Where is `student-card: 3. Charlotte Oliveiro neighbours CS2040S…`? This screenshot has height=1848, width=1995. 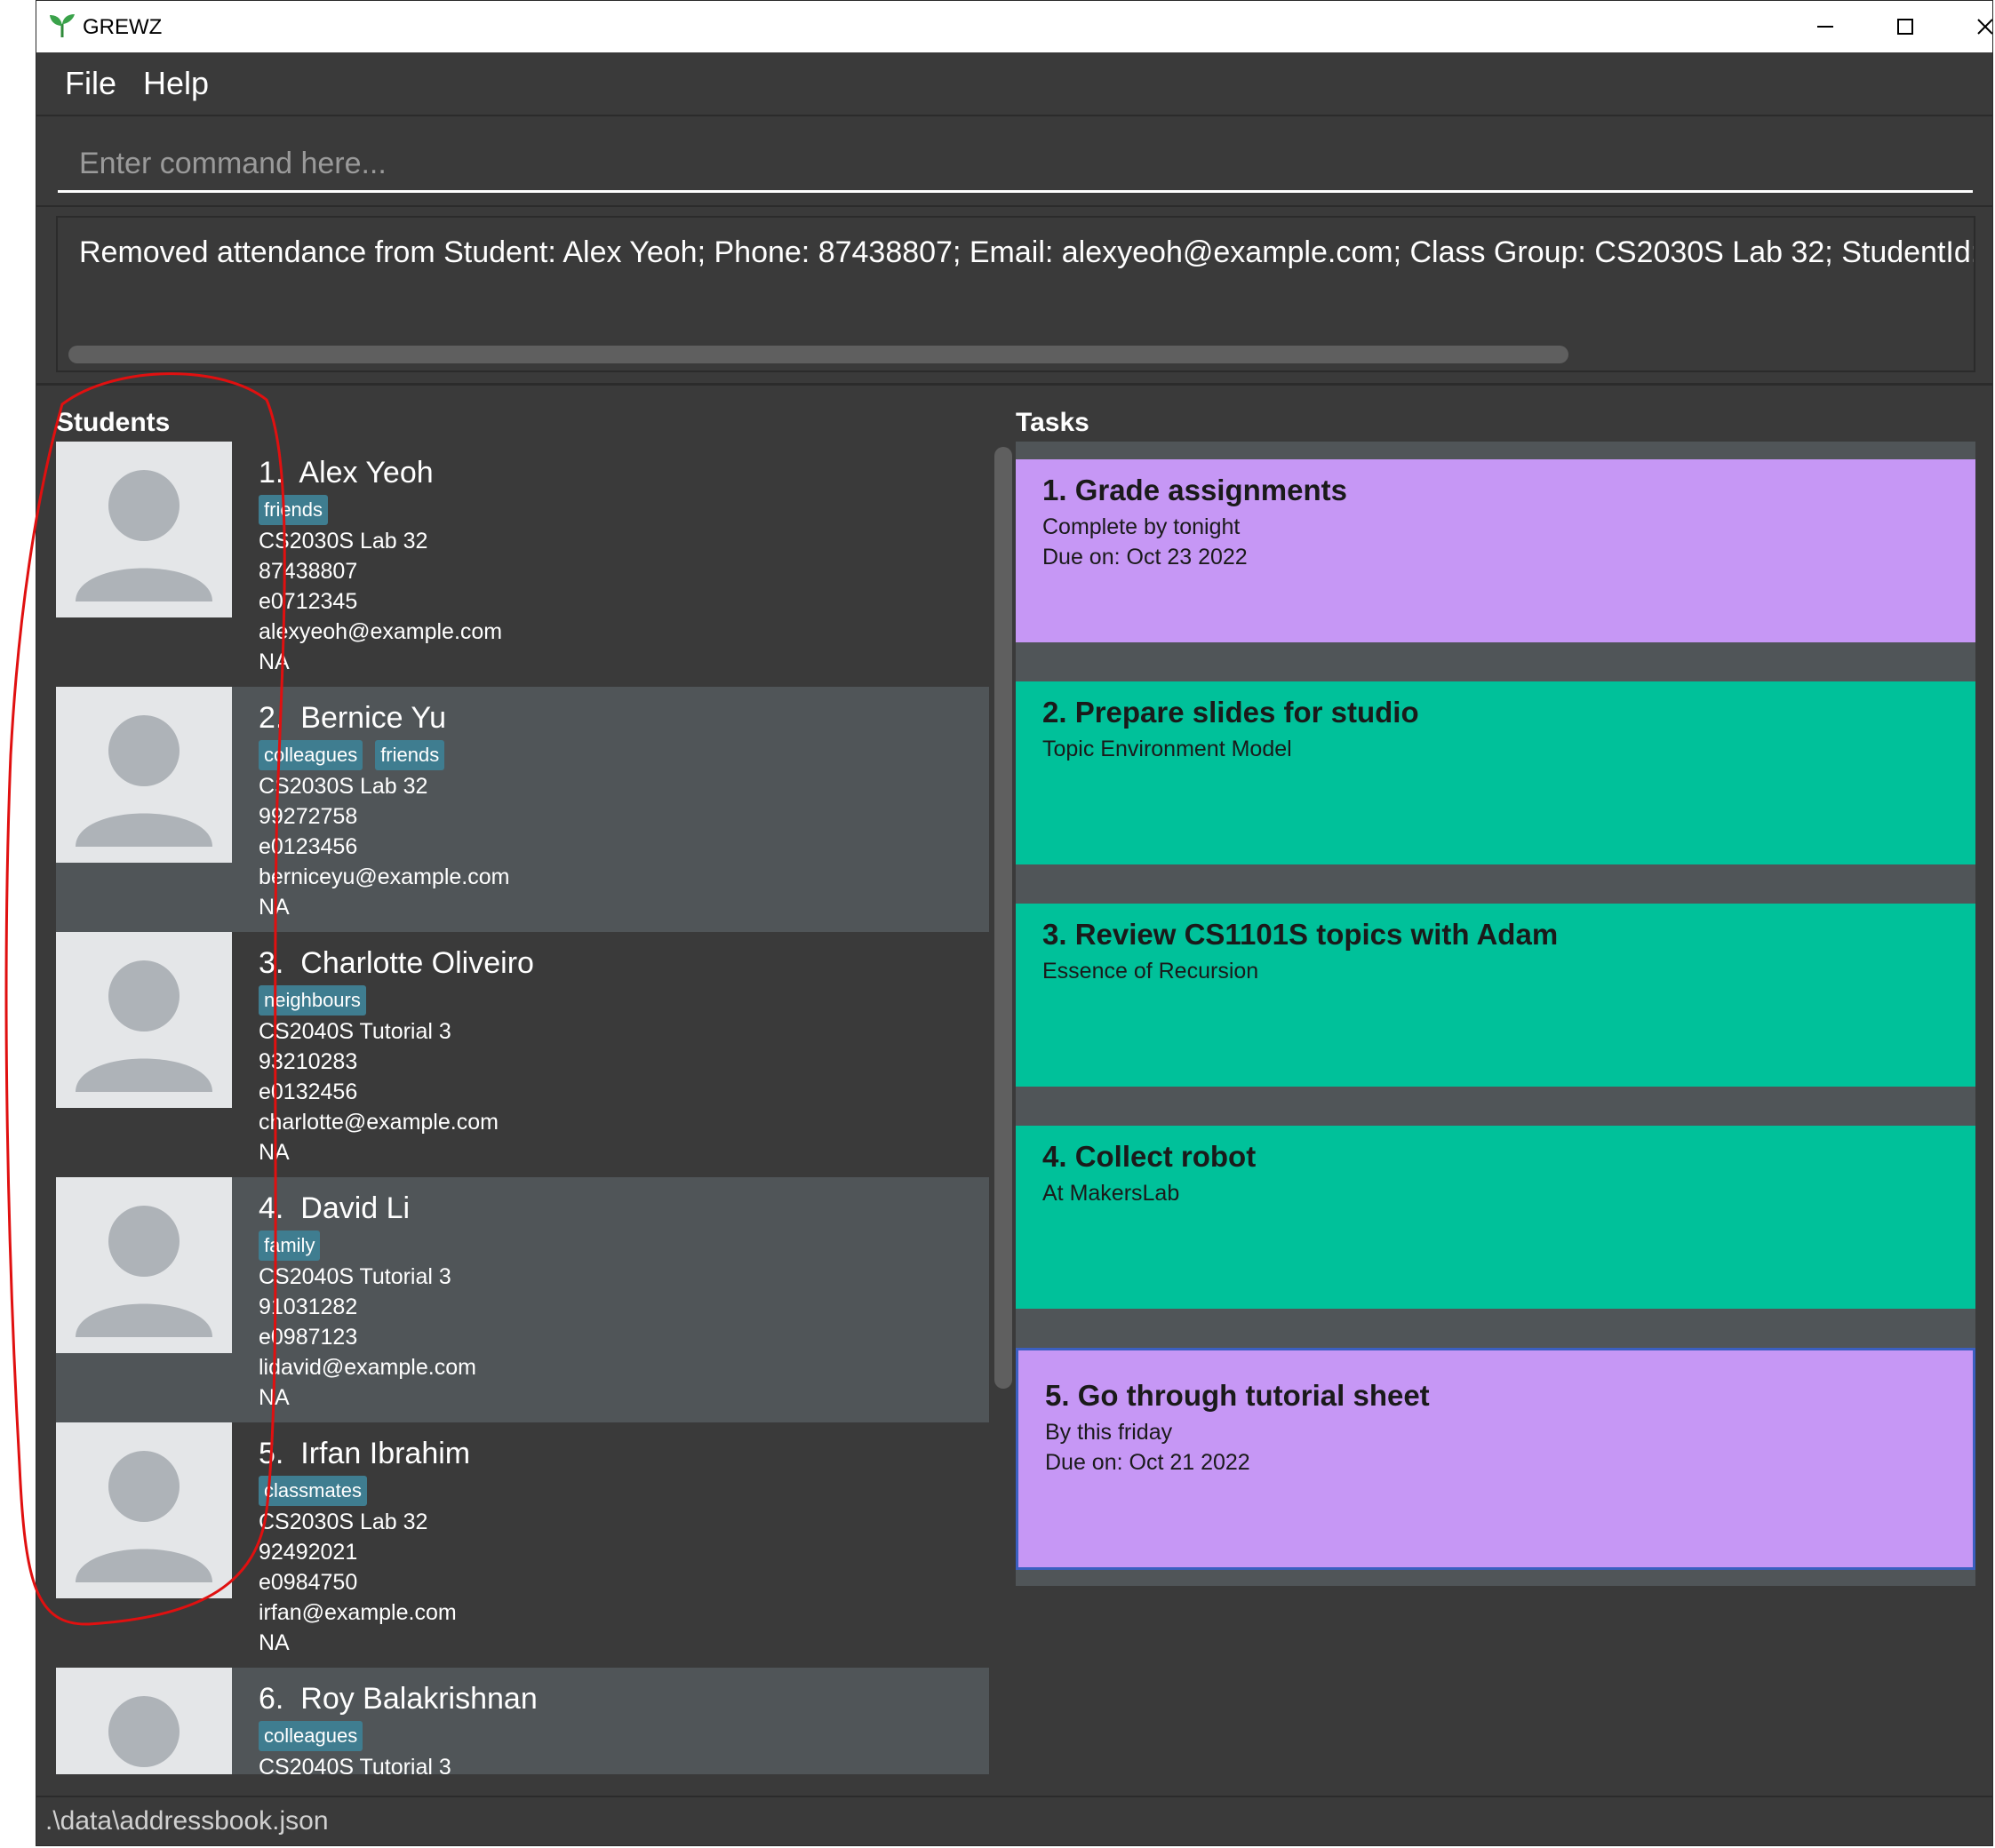
student-card: 3. Charlotte Oliveiro neighbours CS2040S… is located at coordinates (522, 1054).